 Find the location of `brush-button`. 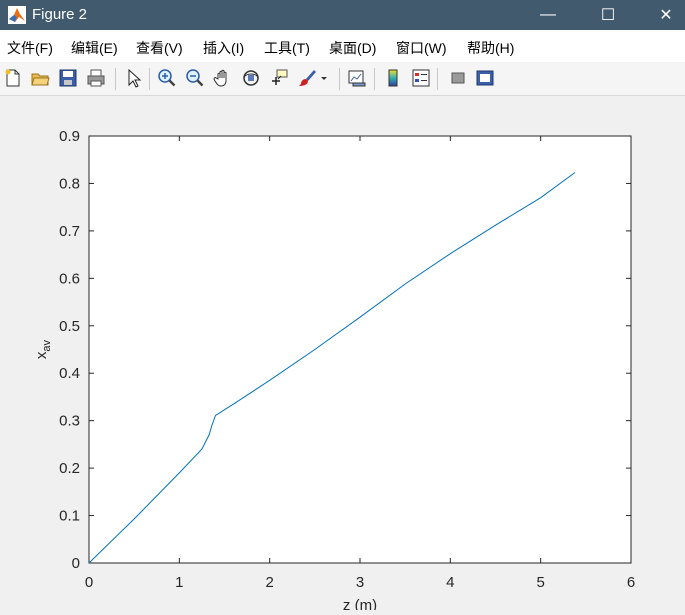

brush-button is located at coordinates (307, 78).